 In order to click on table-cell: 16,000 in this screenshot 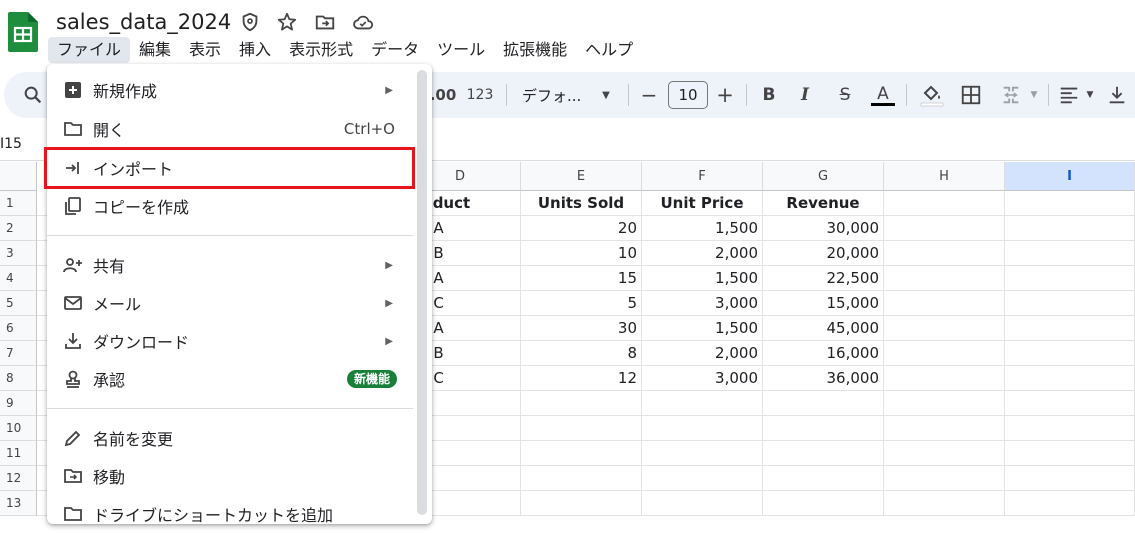, I will do `click(823, 353)`.